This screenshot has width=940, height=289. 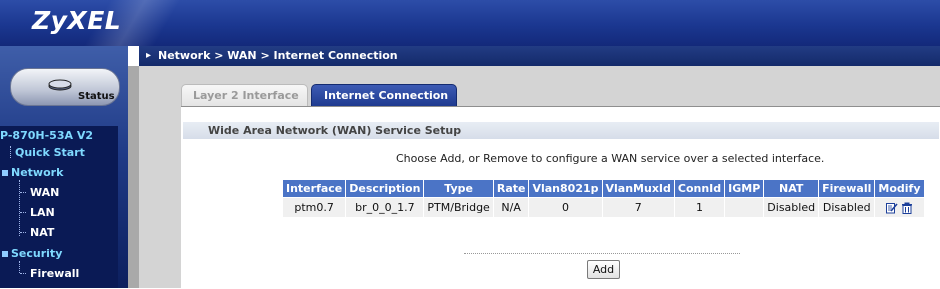 What do you see at coordinates (791, 207) in the screenshot?
I see `cell-nat: Disabled` at bounding box center [791, 207].